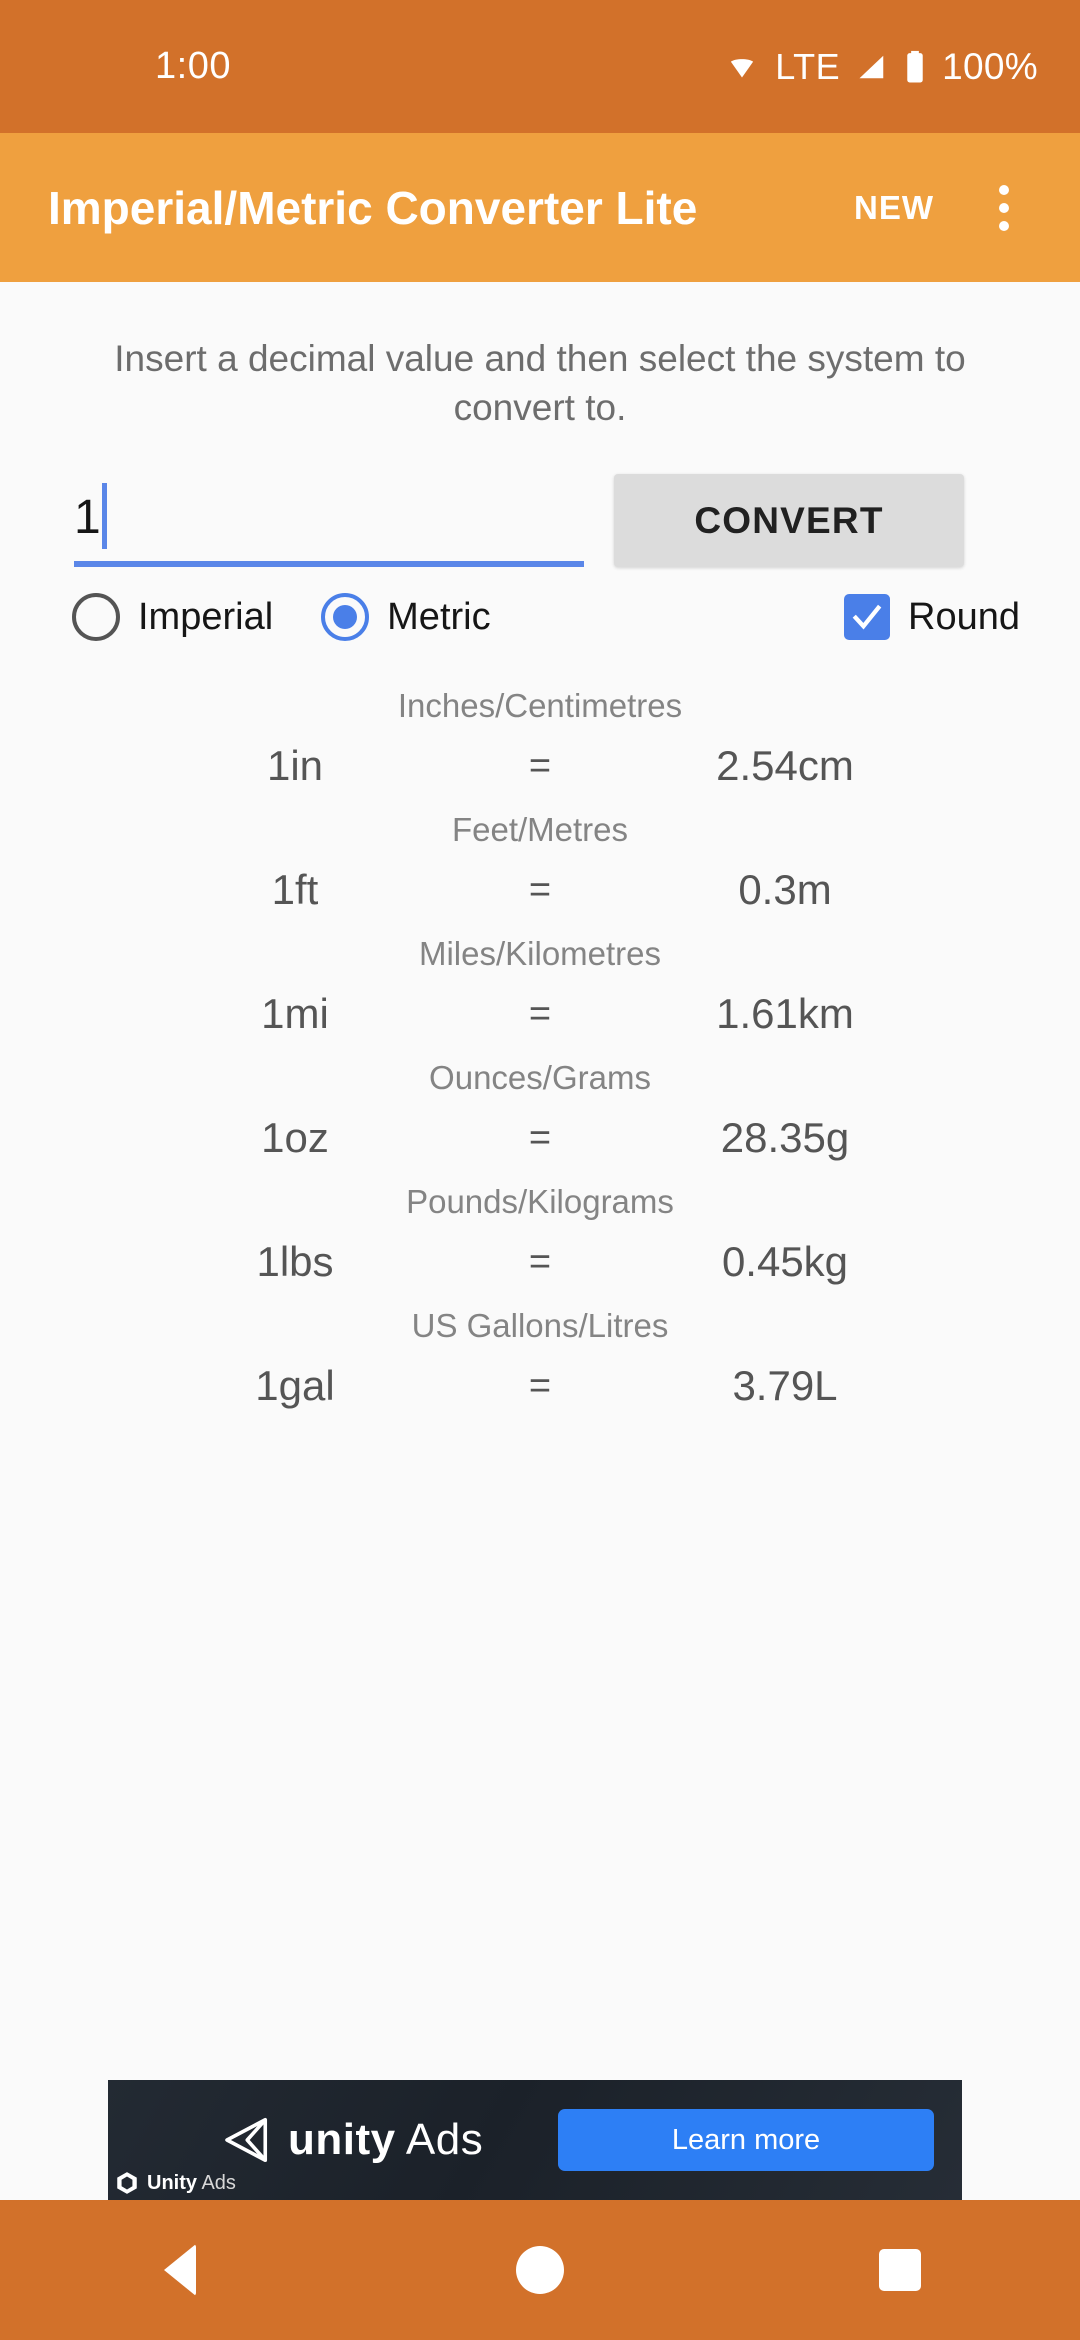  Describe the element at coordinates (245, 2140) in the screenshot. I see `unity-logo-icon` at that location.